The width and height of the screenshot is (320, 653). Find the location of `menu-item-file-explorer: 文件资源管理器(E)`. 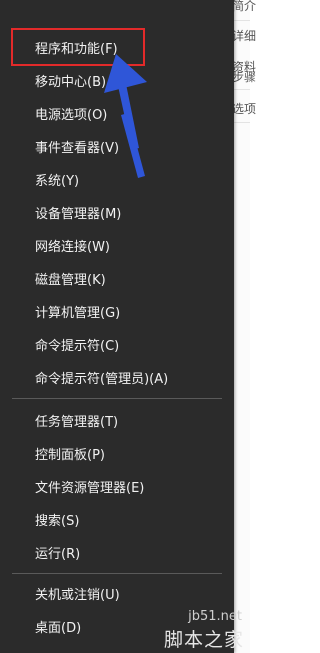

menu-item-file-explorer: 文件资源管理器(E) is located at coordinates (117, 486).